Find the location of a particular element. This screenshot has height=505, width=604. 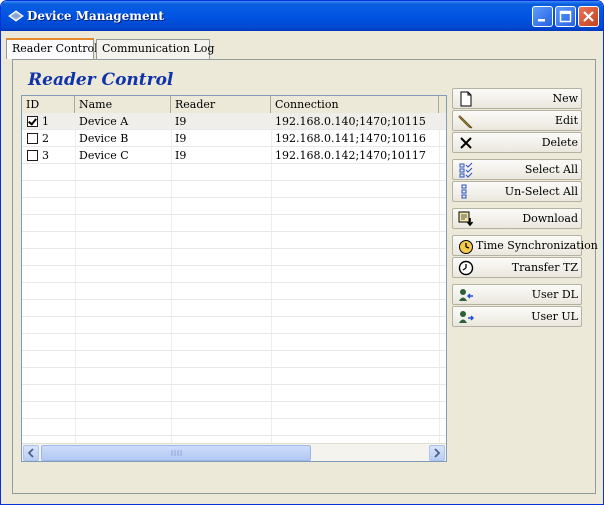

edit-label: Edit is located at coordinates (566, 120).